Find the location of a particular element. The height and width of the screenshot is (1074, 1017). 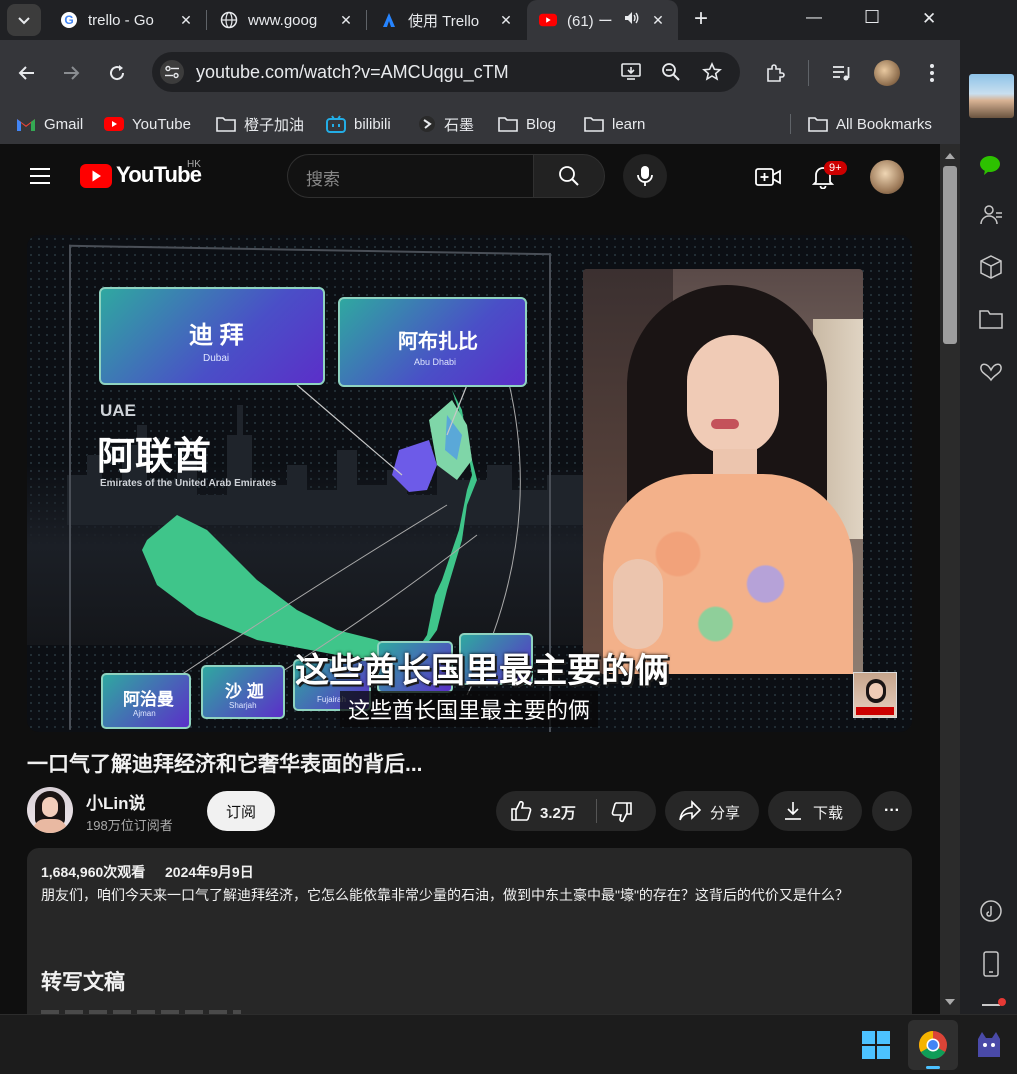

channel-name: 小Lin说 is located at coordinates (116, 801).